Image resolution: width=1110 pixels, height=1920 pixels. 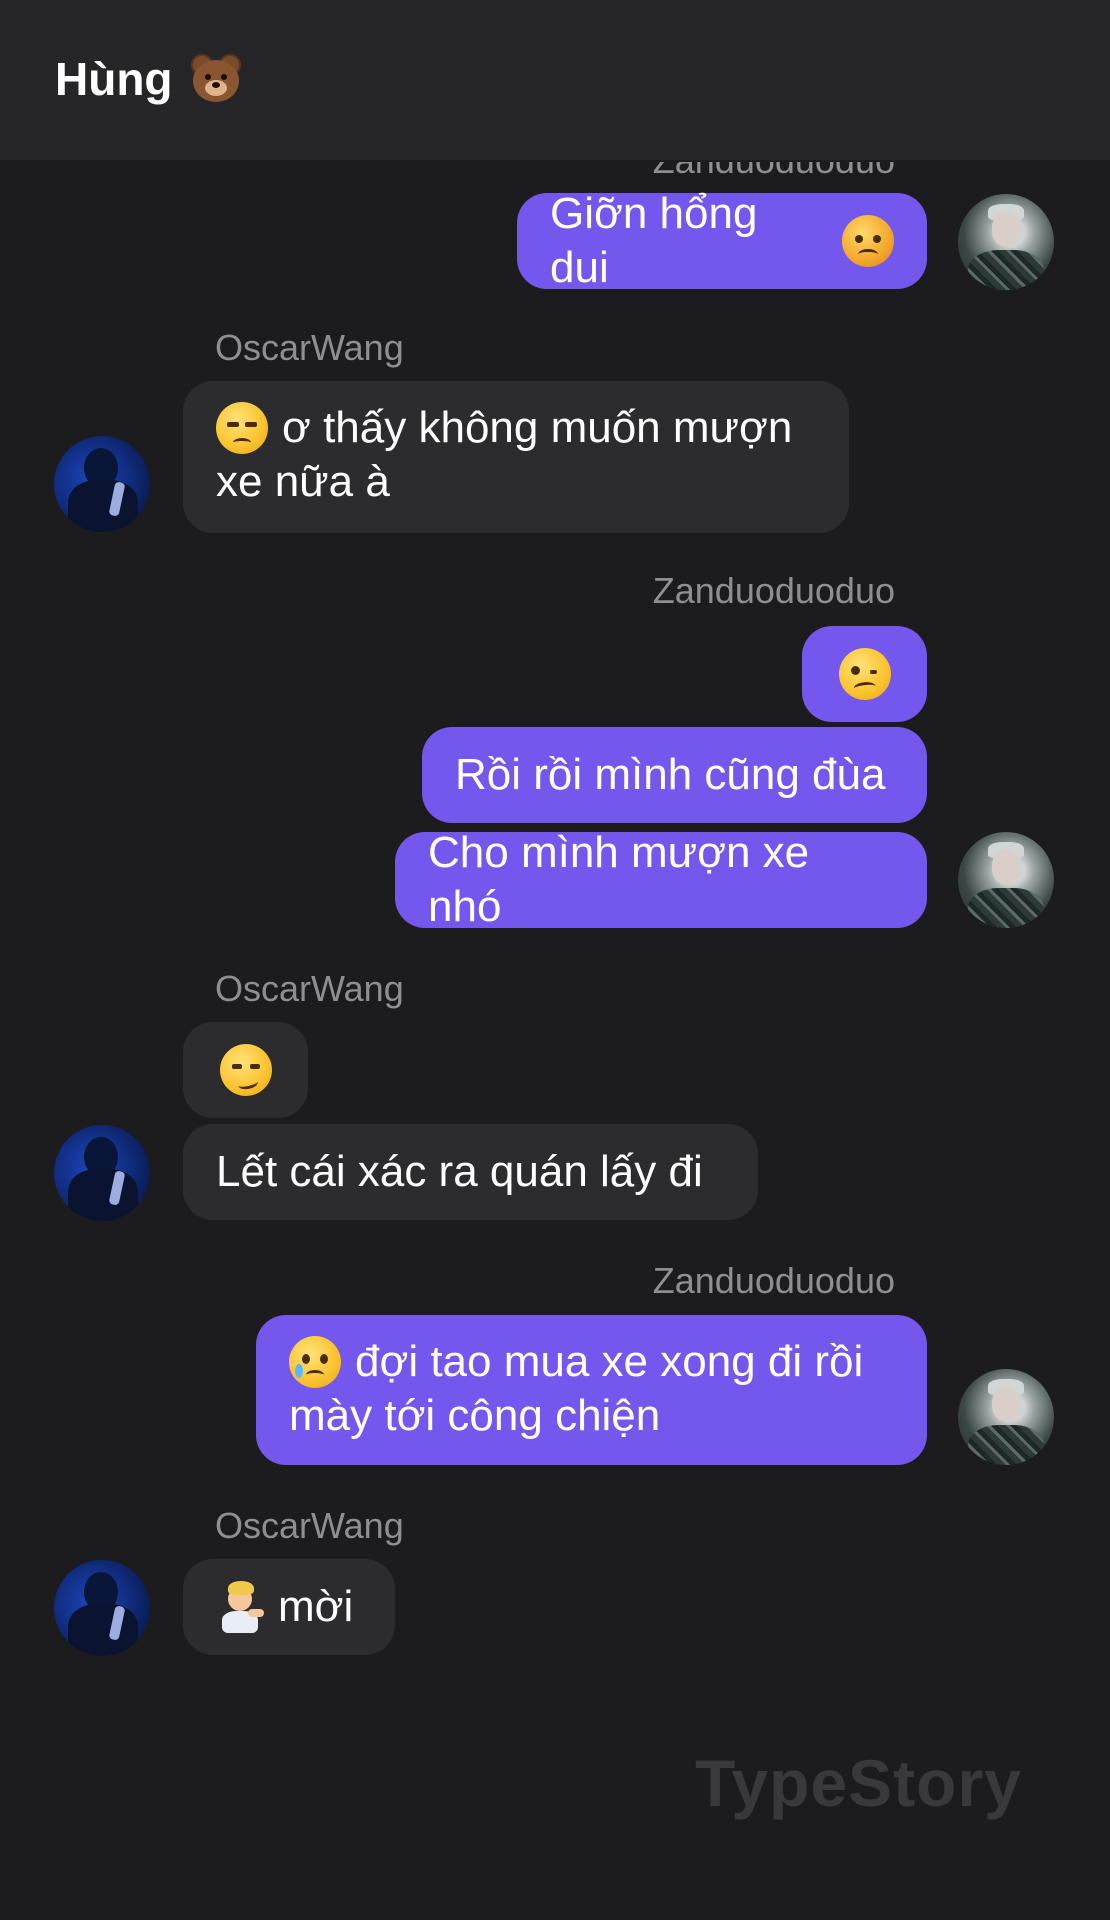 I want to click on message-text: mày tới công chiện, so click(x=475, y=1415).